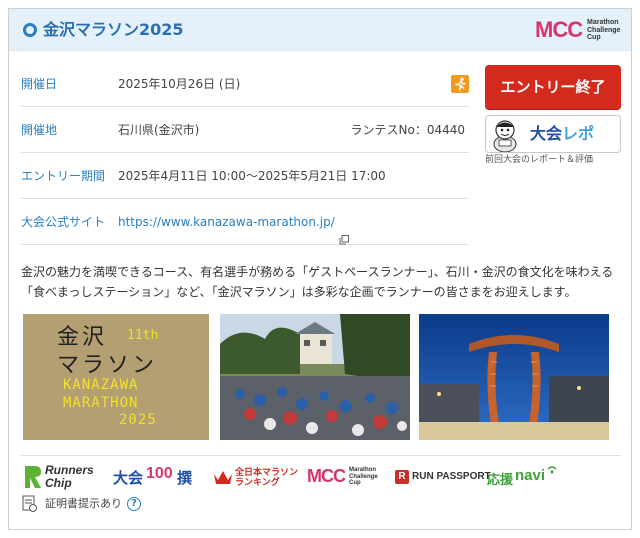  I want to click on entry-closed-button: エントリー終了, so click(553, 87).